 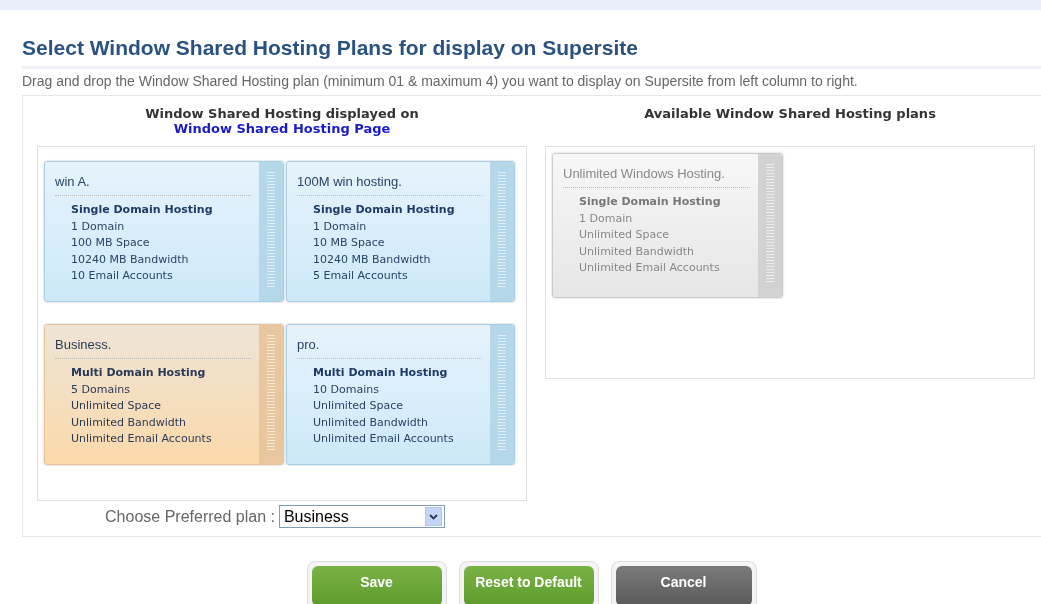 I want to click on plan-card: win A. Single Domain Hosting 1 Domain 100 MB Space 10240 MB Bandwidth 10 Email Accounts, so click(x=164, y=231).